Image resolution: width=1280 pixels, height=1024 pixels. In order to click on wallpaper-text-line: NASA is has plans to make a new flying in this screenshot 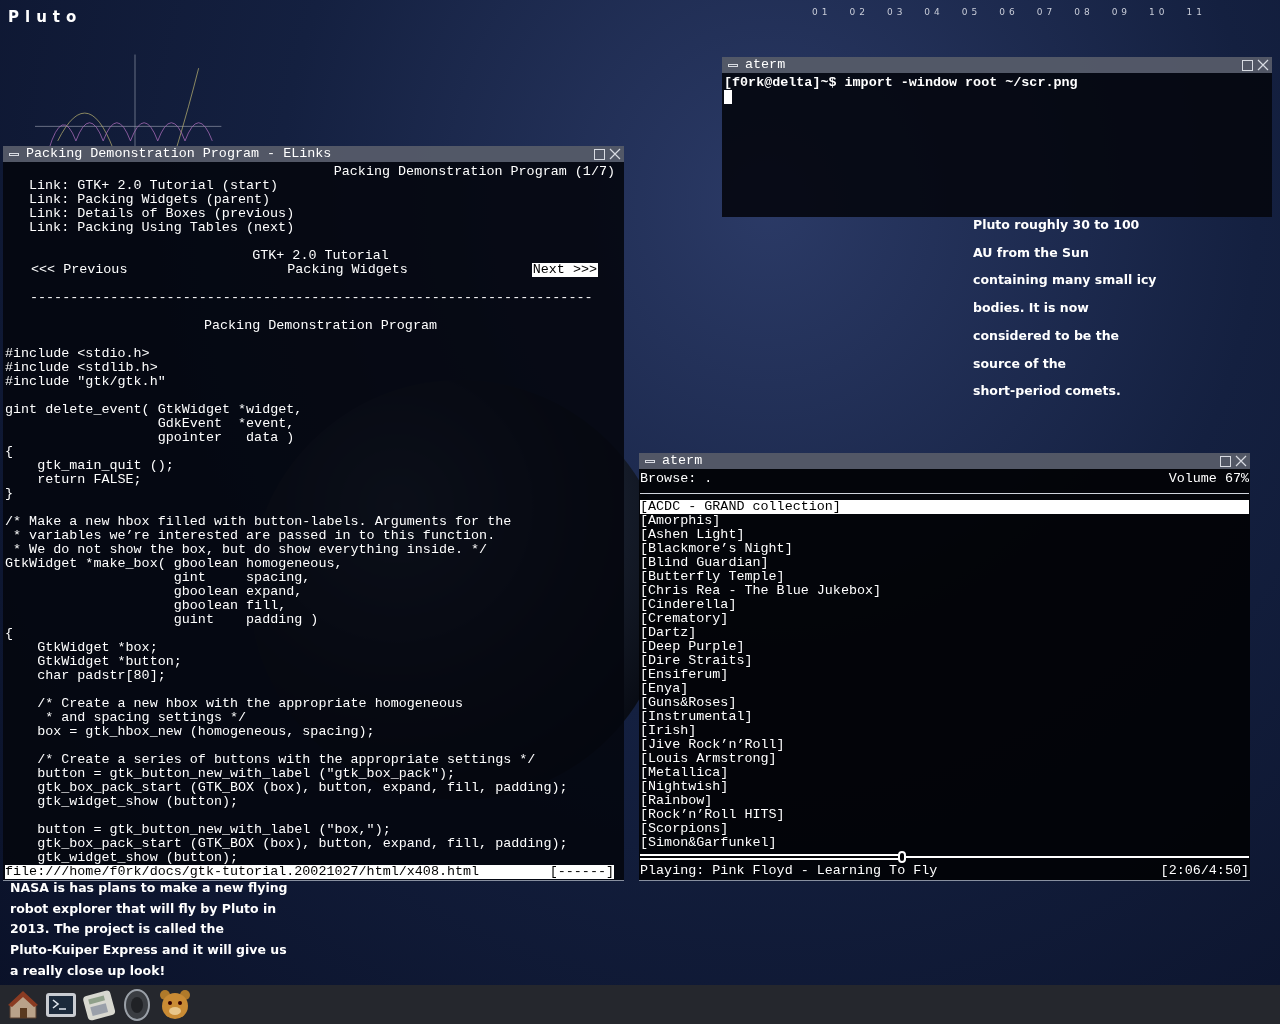, I will do `click(149, 888)`.